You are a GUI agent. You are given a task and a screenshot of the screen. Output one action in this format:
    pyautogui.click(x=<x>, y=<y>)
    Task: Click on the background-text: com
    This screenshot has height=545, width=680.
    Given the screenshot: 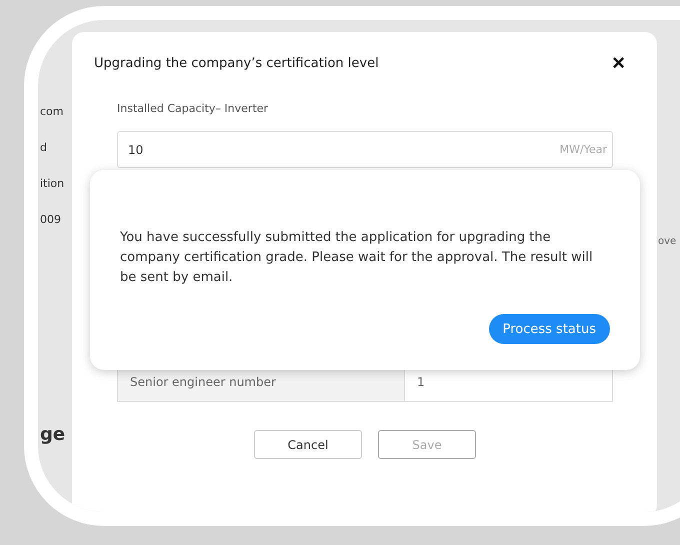 What is the action you would take?
    pyautogui.click(x=52, y=111)
    